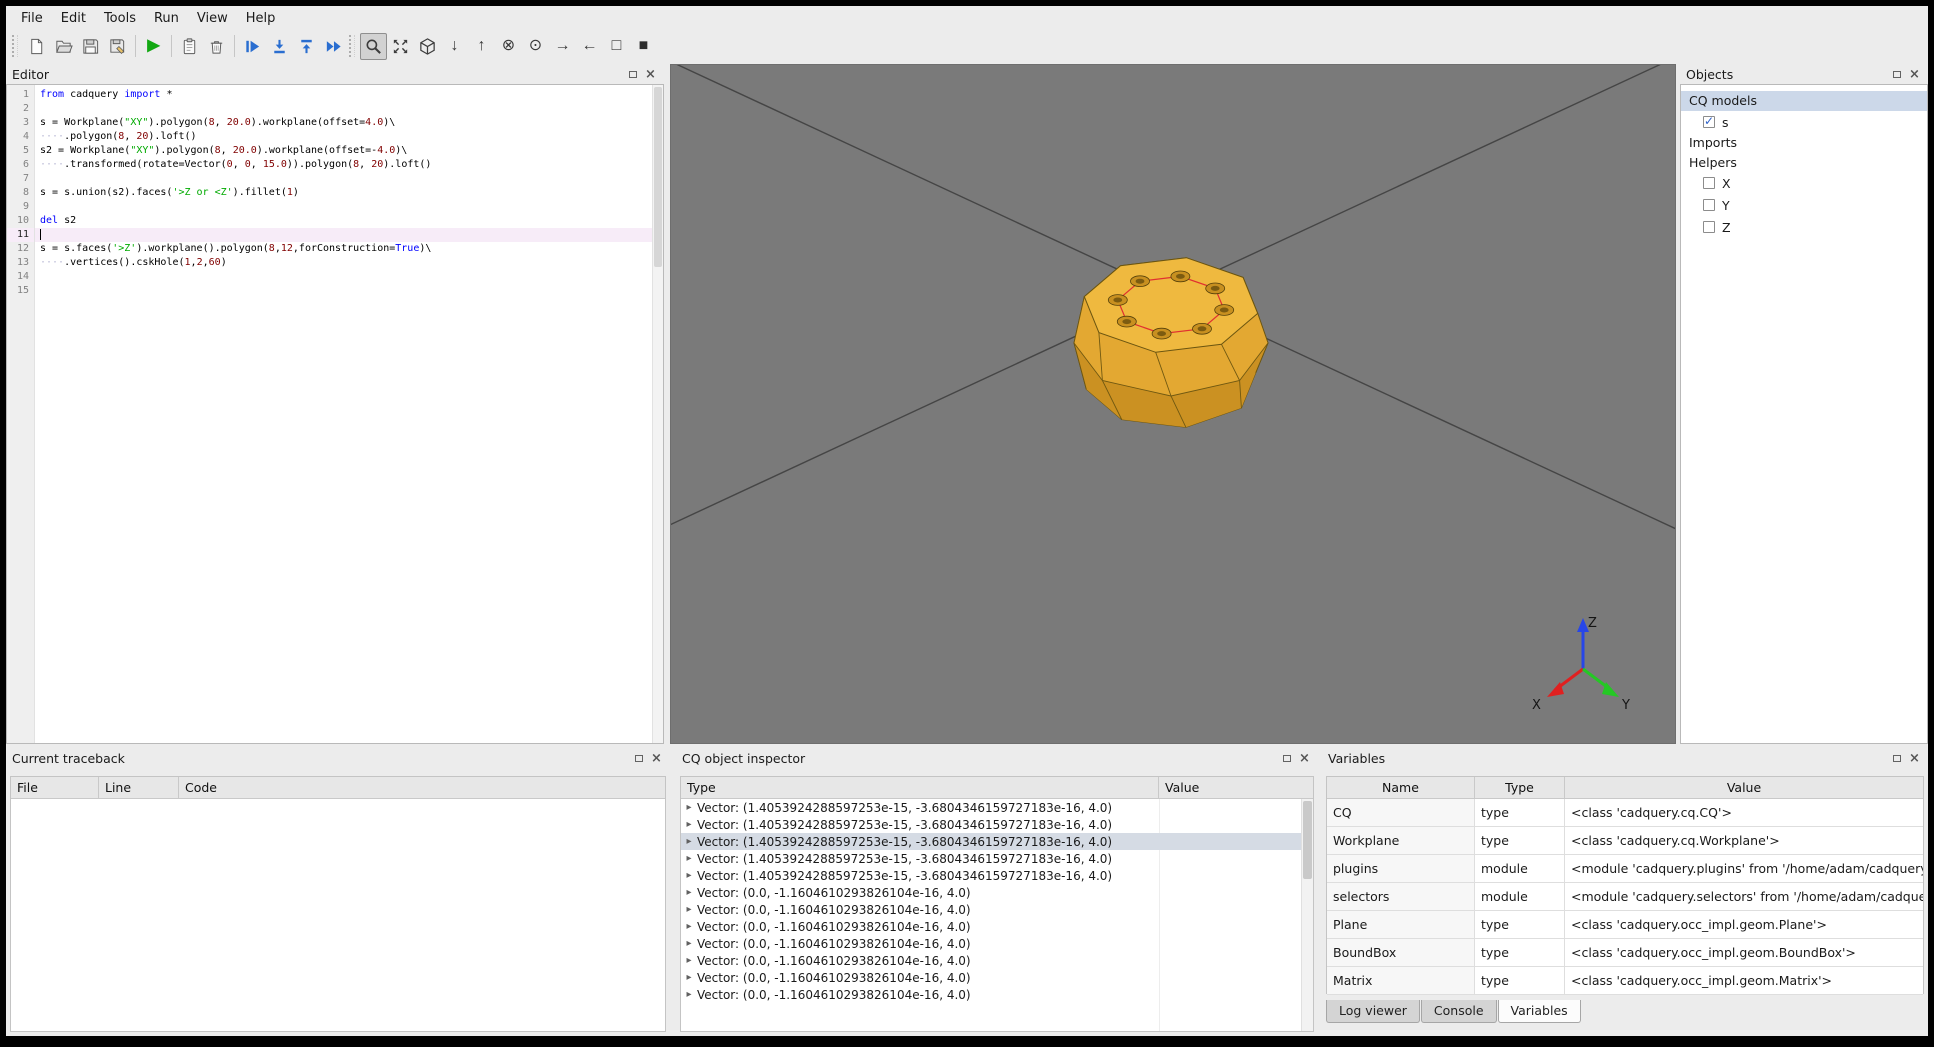 This screenshot has width=1934, height=1047. What do you see at coordinates (400, 46) in the screenshot?
I see `fit-all-button` at bounding box center [400, 46].